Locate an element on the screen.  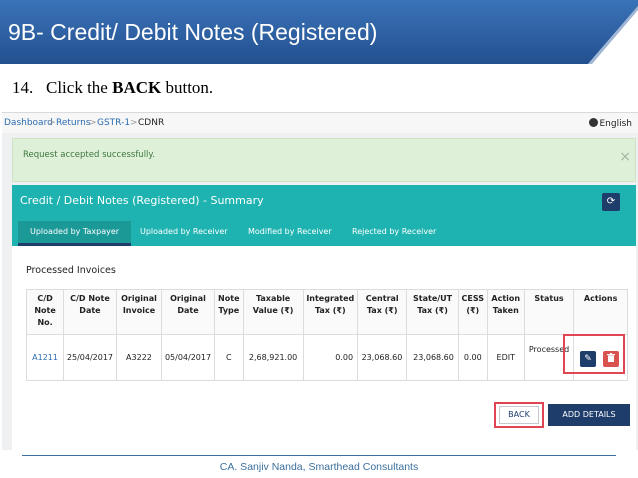
tab-uploaded-by-taxpayer: Uploaded by Taxpayer is located at coordinates (75, 233).